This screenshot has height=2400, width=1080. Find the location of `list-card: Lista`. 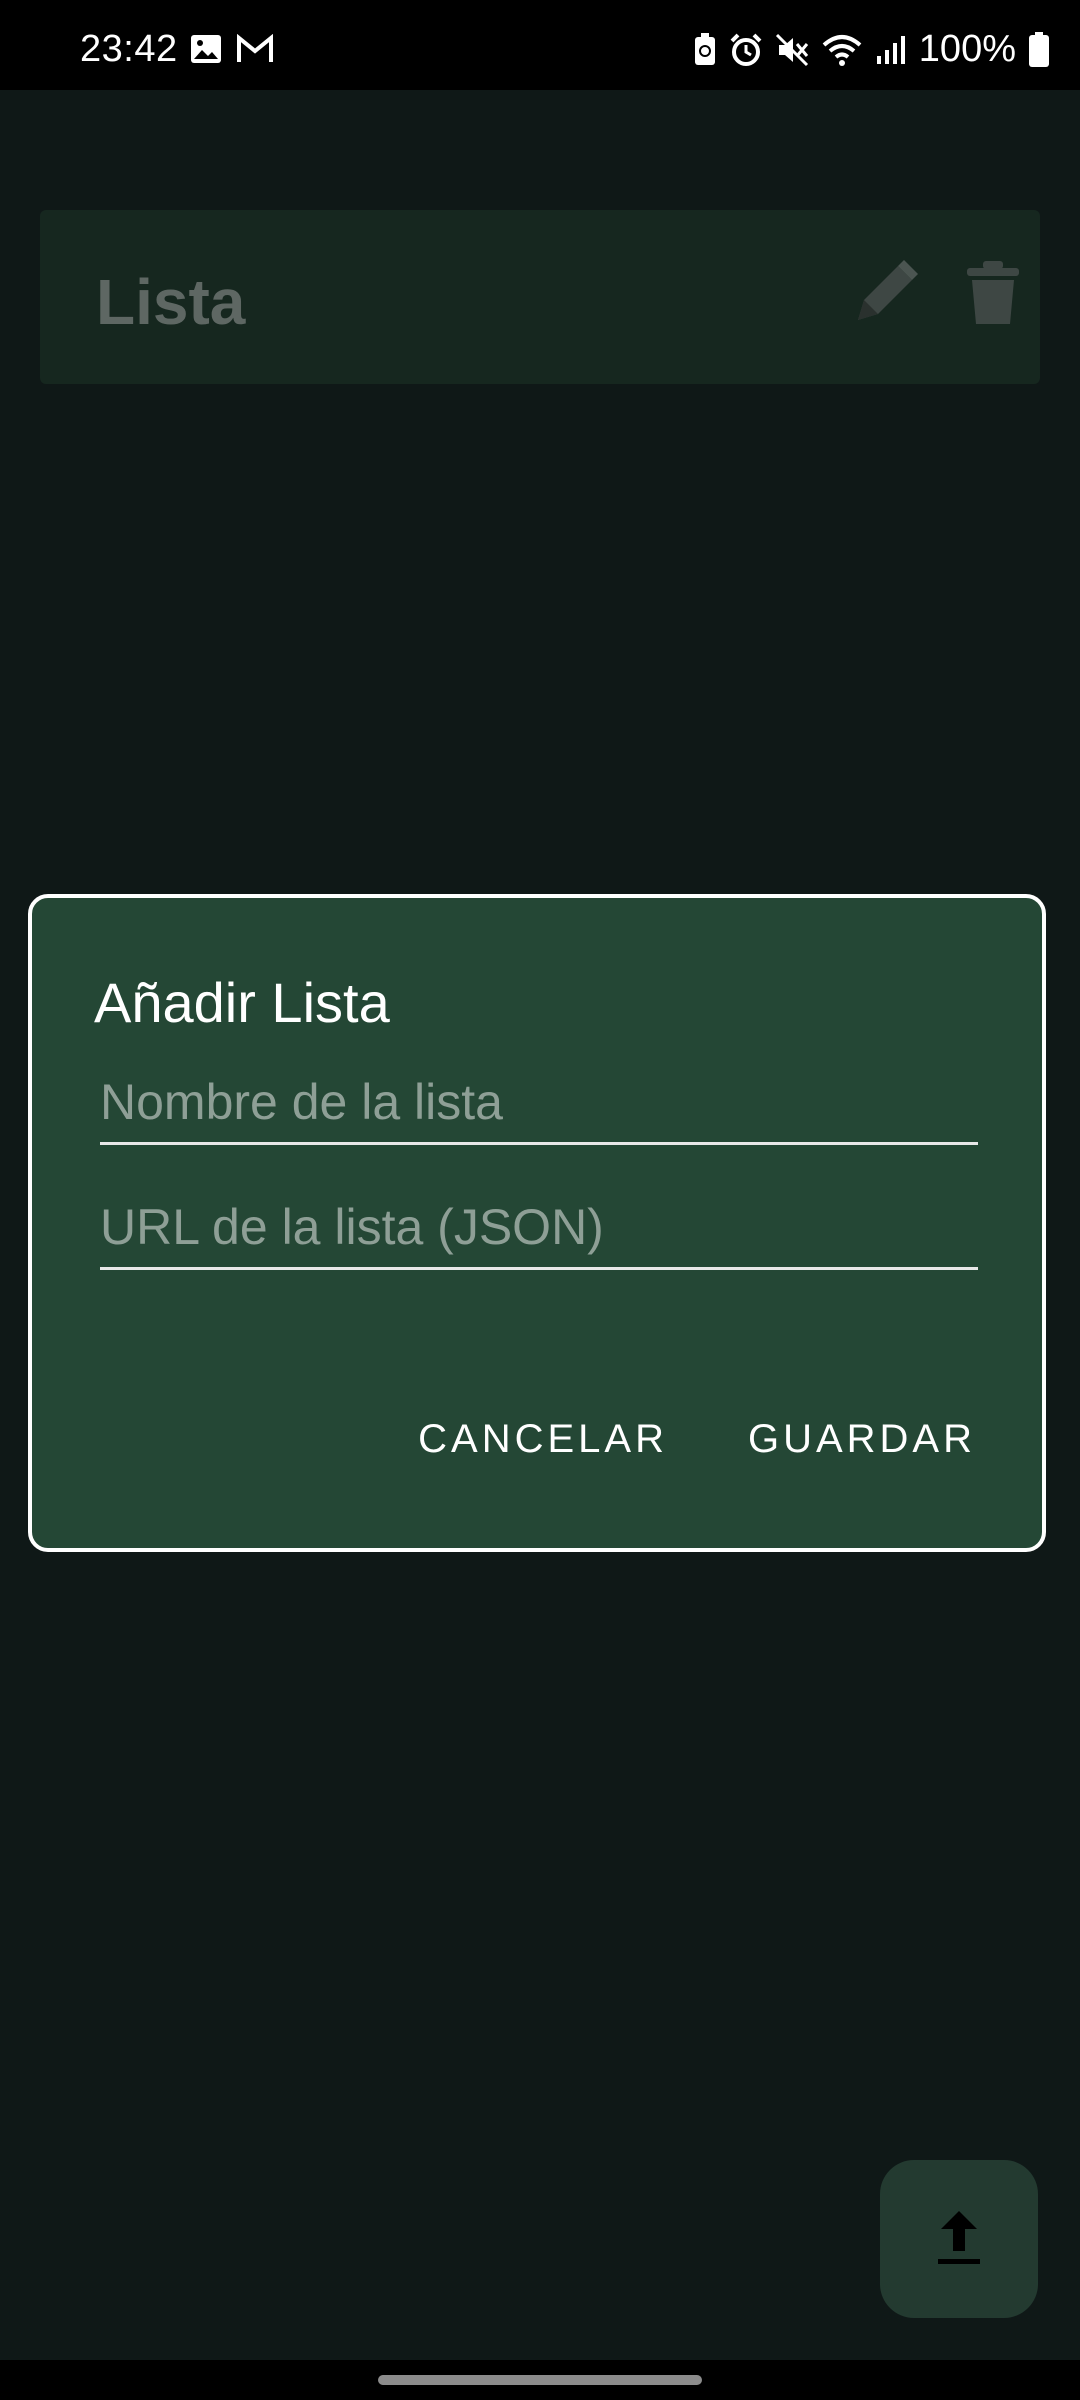

list-card: Lista is located at coordinates (540, 297).